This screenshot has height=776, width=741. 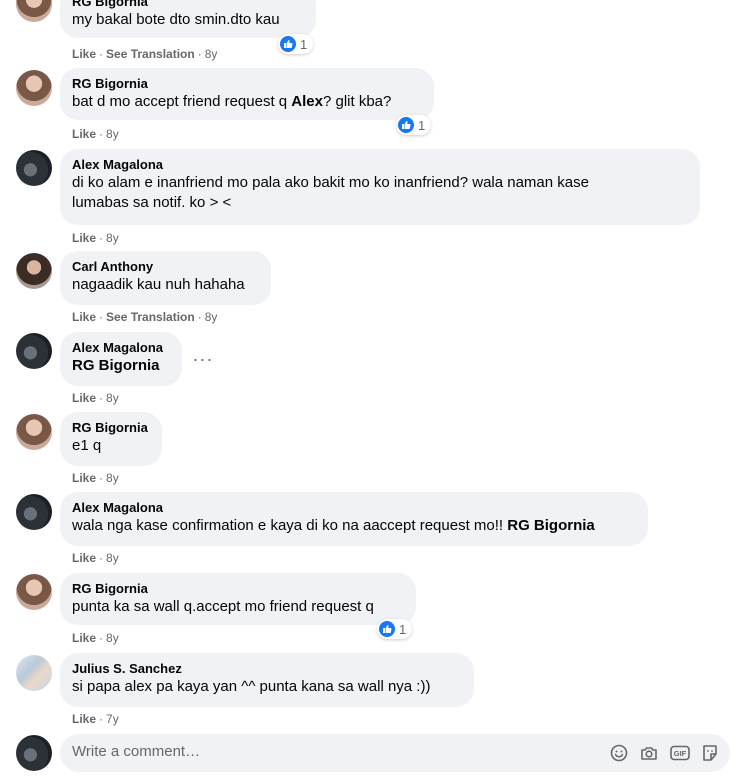 What do you see at coordinates (111, 439) in the screenshot?
I see `comment-bubble: RG Bigornia e1 q` at bounding box center [111, 439].